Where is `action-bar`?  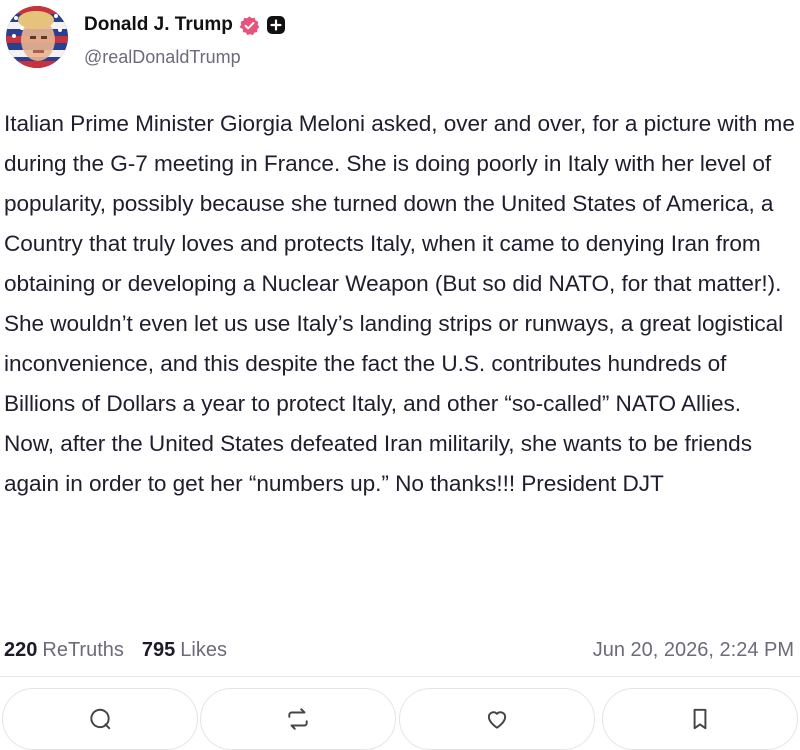
action-bar is located at coordinates (400, 719).